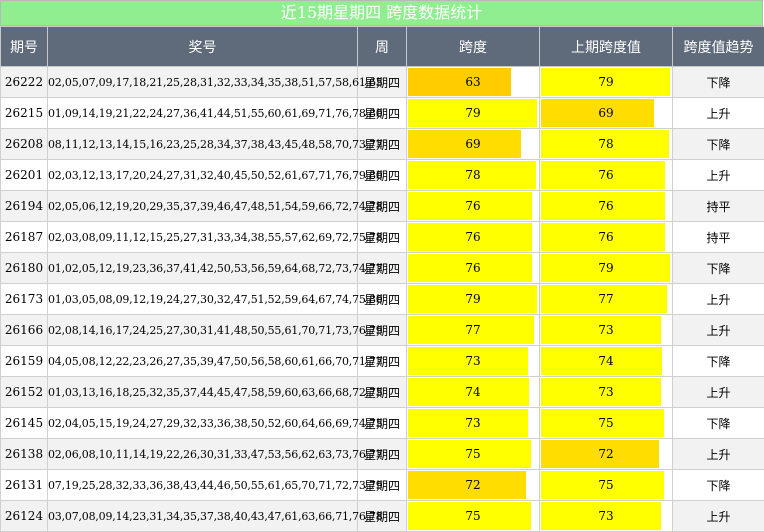  Describe the element at coordinates (24, 361) in the screenshot. I see `period-cell: 26159` at that location.